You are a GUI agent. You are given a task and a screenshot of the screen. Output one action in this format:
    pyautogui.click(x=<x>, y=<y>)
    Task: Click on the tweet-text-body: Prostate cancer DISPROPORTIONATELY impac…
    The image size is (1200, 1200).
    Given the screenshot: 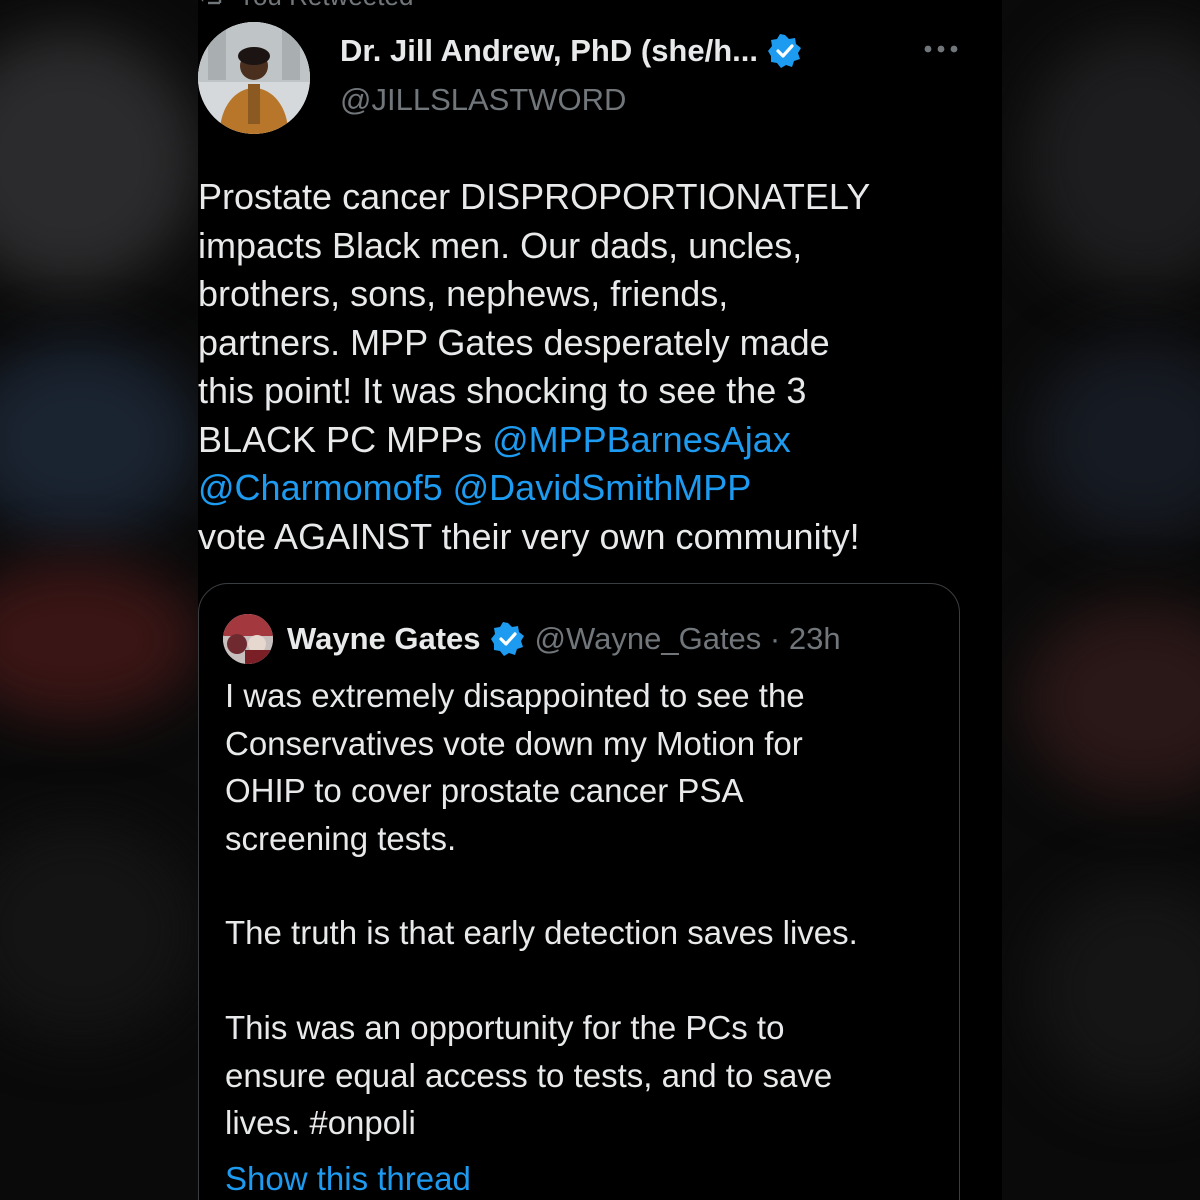 What is the action you would take?
    pyautogui.click(x=534, y=318)
    